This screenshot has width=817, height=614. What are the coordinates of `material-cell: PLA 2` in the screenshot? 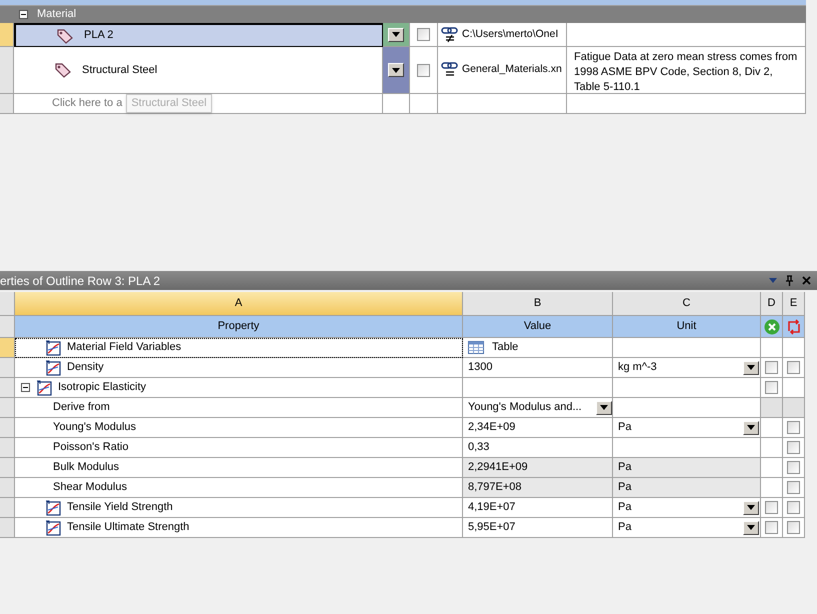 It's located at (198, 35).